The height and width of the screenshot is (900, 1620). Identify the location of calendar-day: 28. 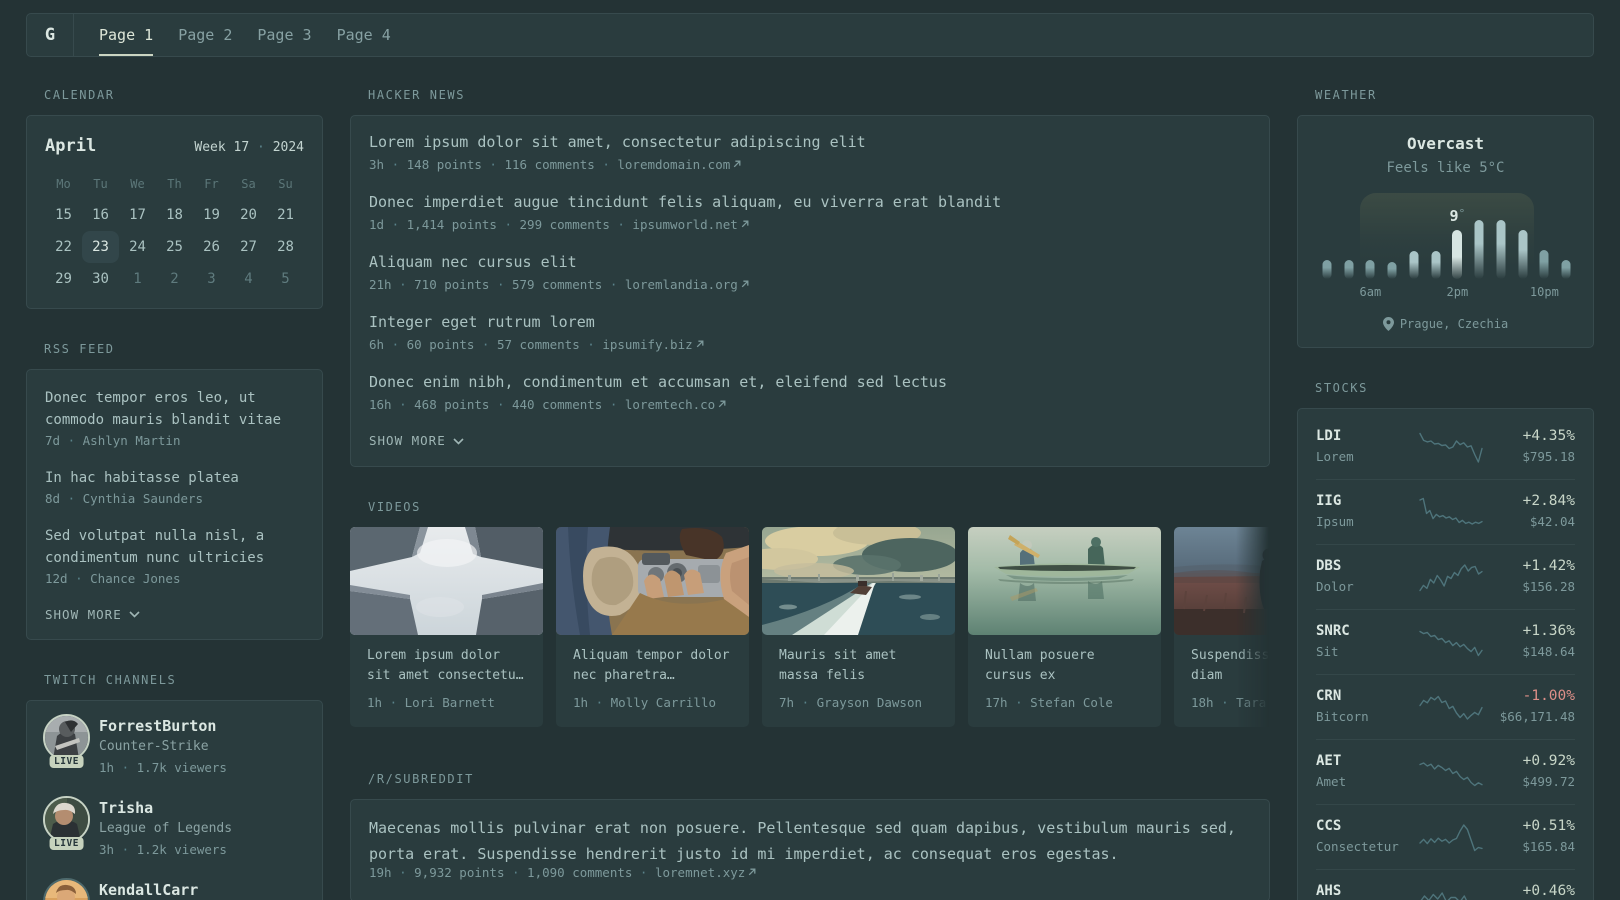
(285, 247).